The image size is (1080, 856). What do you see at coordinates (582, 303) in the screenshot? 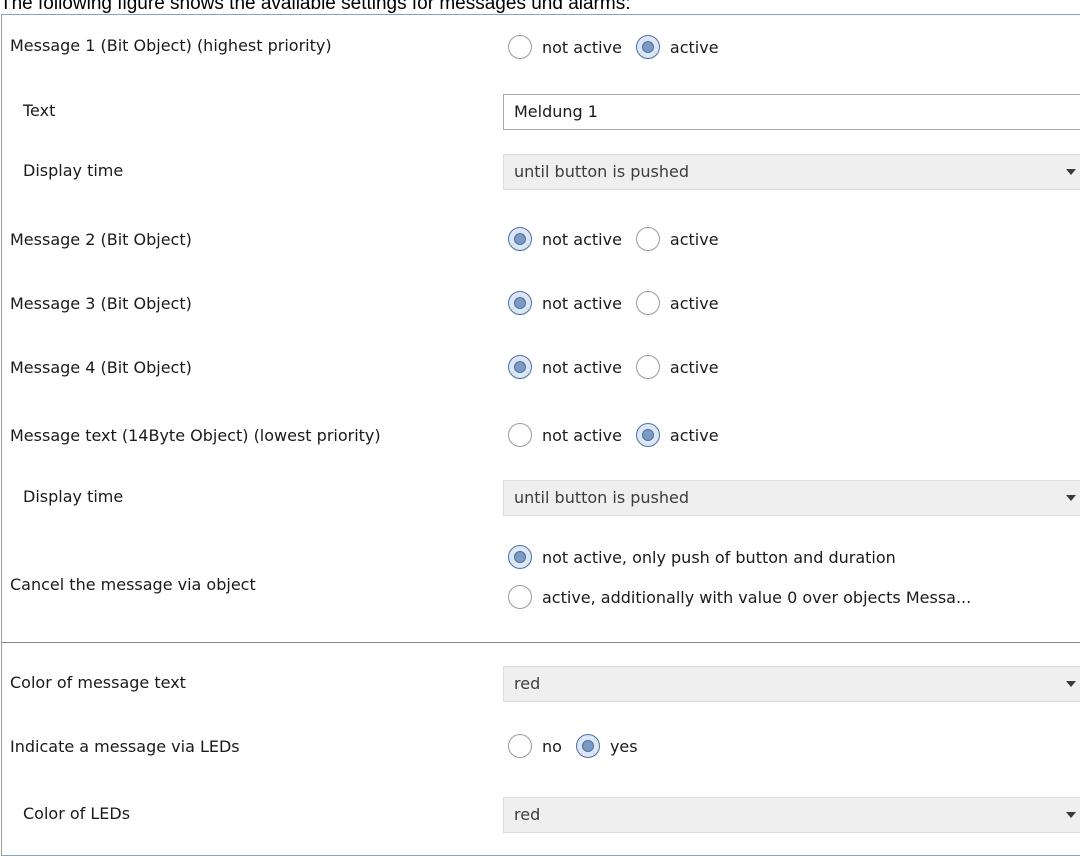
I see `message-3-not-active-label: not active` at bounding box center [582, 303].